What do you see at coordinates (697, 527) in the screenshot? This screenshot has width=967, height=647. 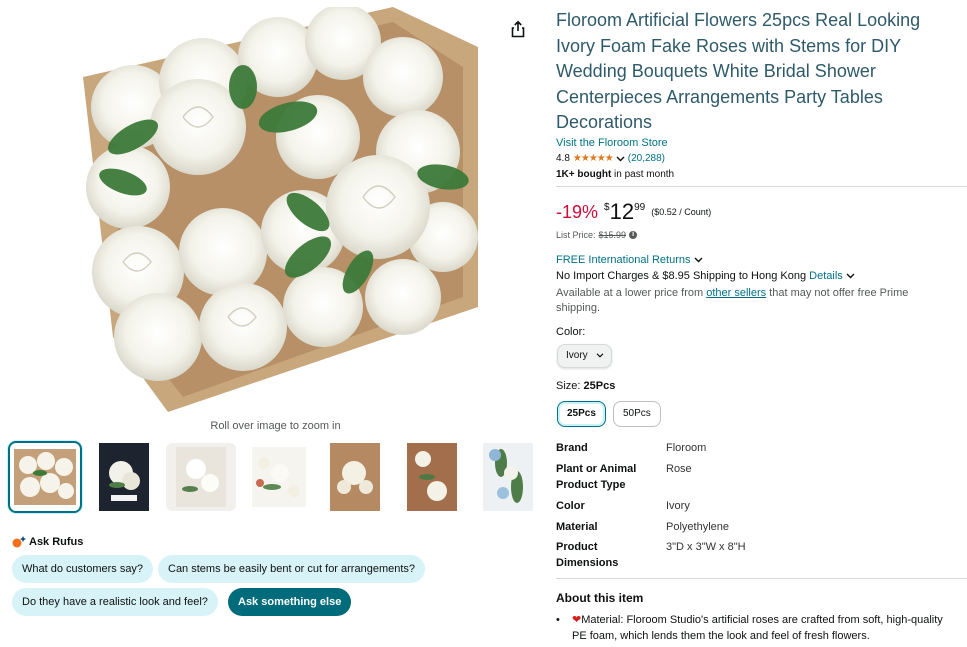 I see `spec-value-material: Polyethylene` at bounding box center [697, 527].